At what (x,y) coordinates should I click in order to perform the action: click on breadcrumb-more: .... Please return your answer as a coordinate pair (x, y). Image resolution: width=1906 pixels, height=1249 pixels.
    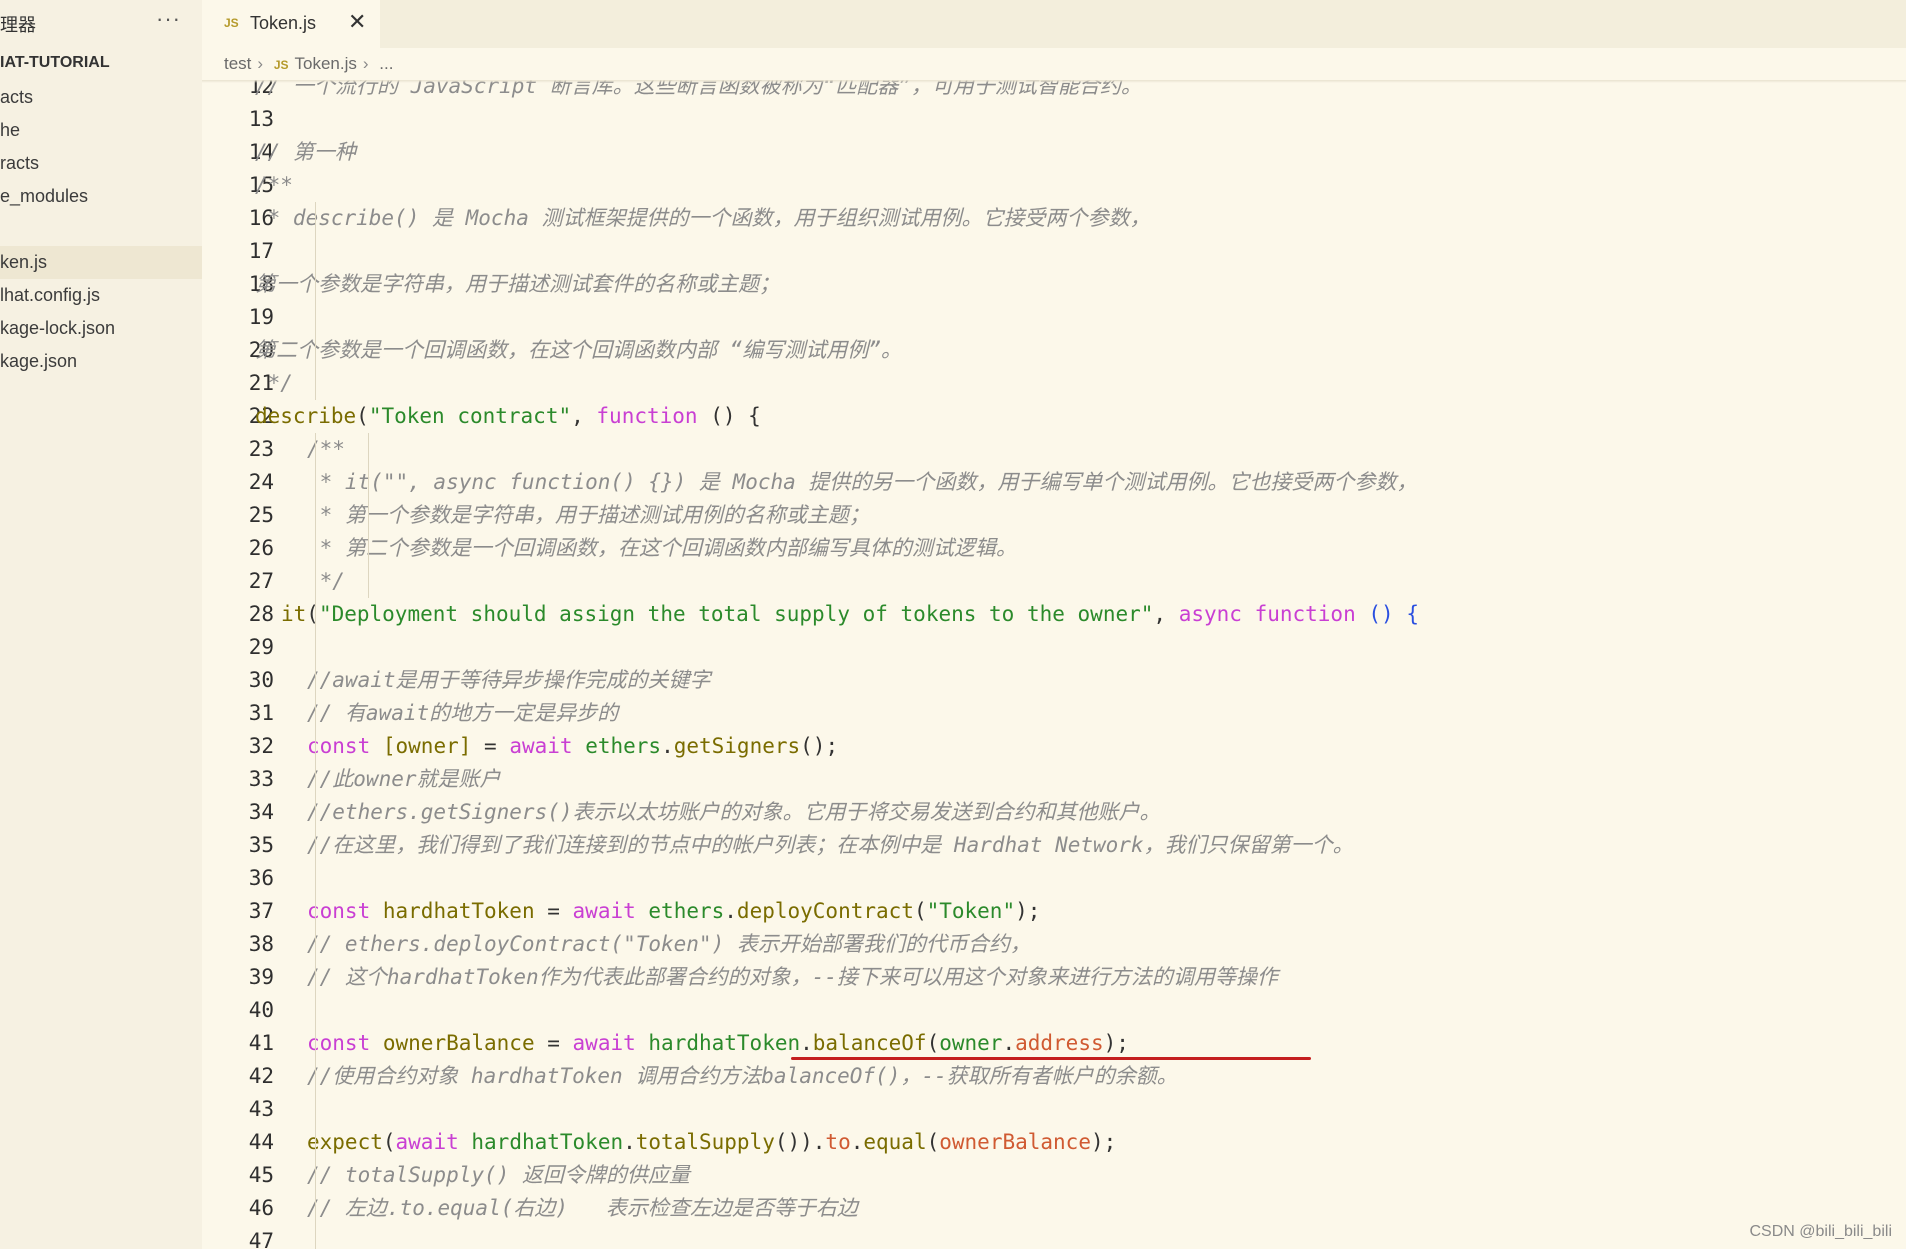
    Looking at the image, I should click on (386, 63).